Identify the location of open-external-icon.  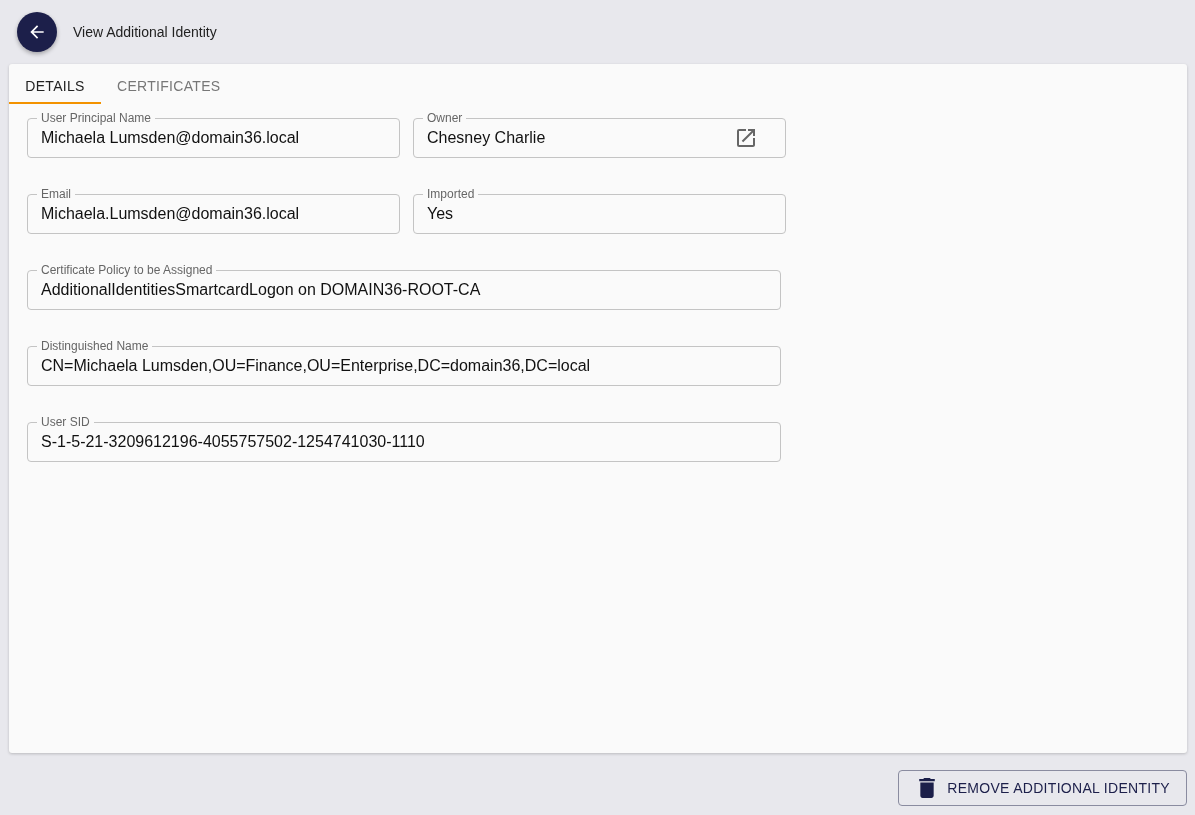
(746, 138).